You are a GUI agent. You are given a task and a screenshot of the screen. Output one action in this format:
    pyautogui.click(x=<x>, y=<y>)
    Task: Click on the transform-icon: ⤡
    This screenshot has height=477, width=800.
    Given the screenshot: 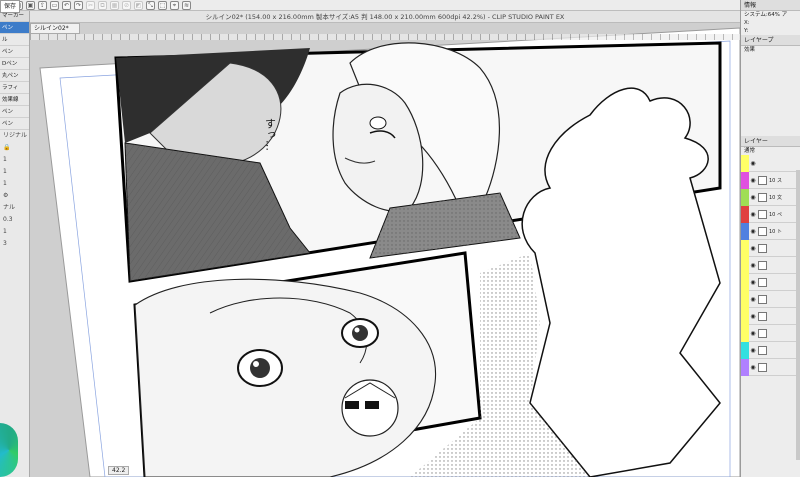 What is the action you would take?
    pyautogui.click(x=150, y=5)
    